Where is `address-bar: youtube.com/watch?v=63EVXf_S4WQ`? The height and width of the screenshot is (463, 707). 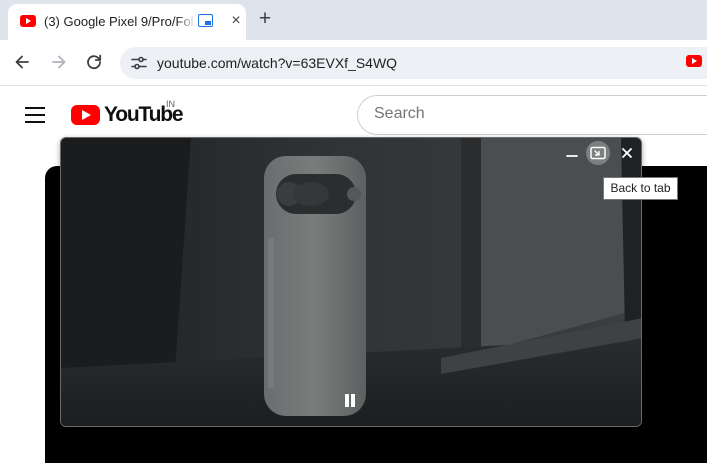 address-bar: youtube.com/watch?v=63EVXf_S4WQ is located at coordinates (413, 63).